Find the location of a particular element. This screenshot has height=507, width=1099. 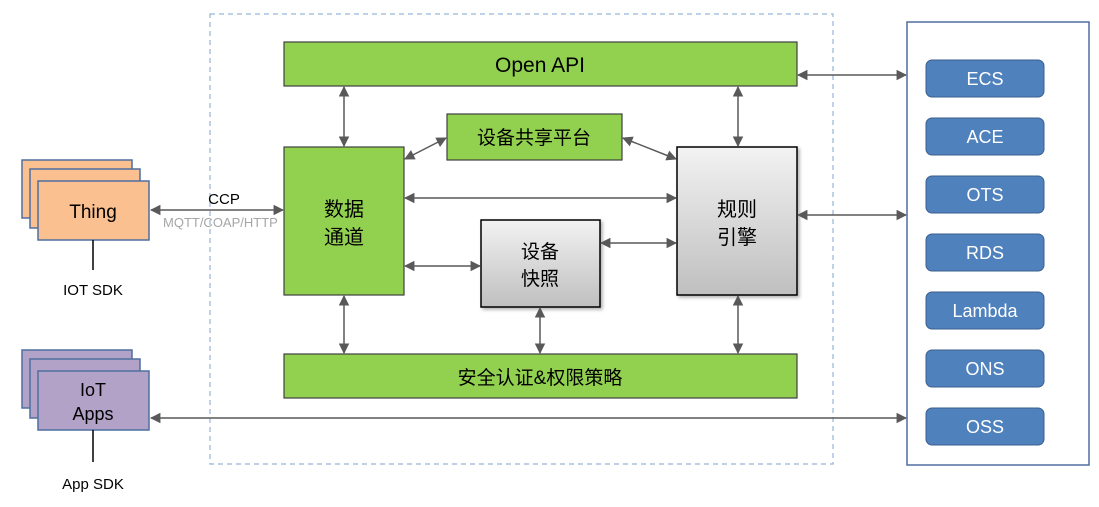

data-channel-label-2: 通道 is located at coordinates (344, 237).